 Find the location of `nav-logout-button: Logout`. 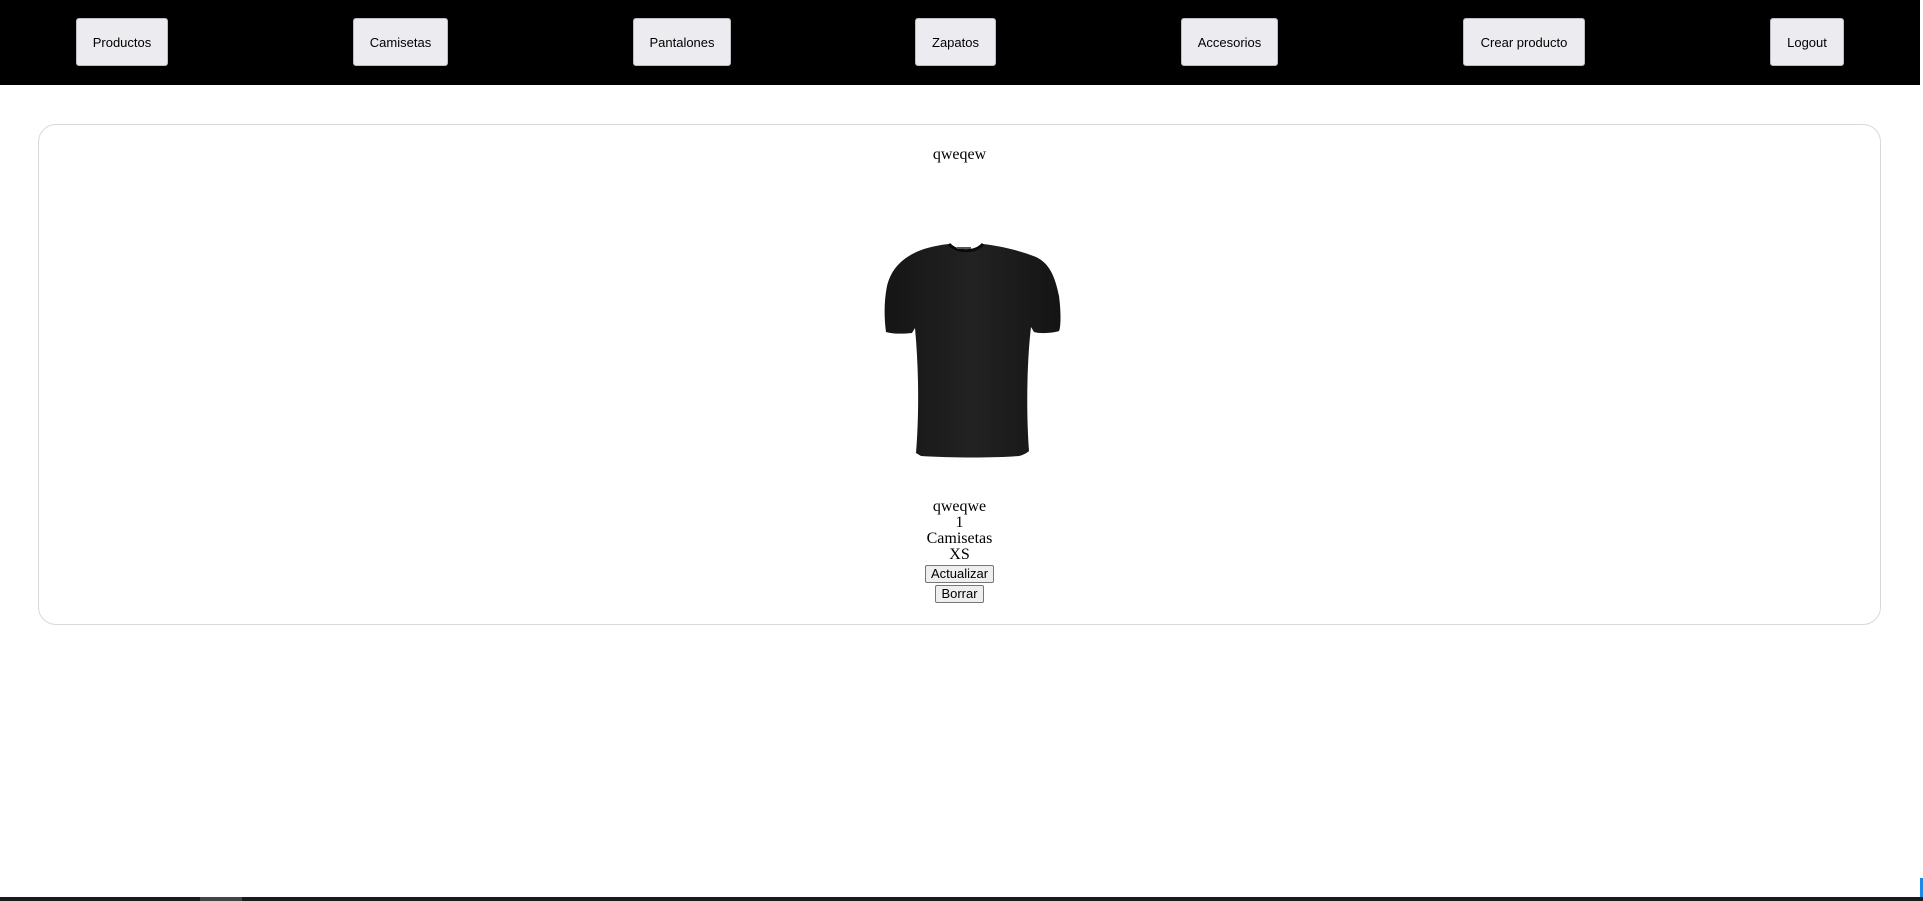

nav-logout-button: Logout is located at coordinates (1807, 42).